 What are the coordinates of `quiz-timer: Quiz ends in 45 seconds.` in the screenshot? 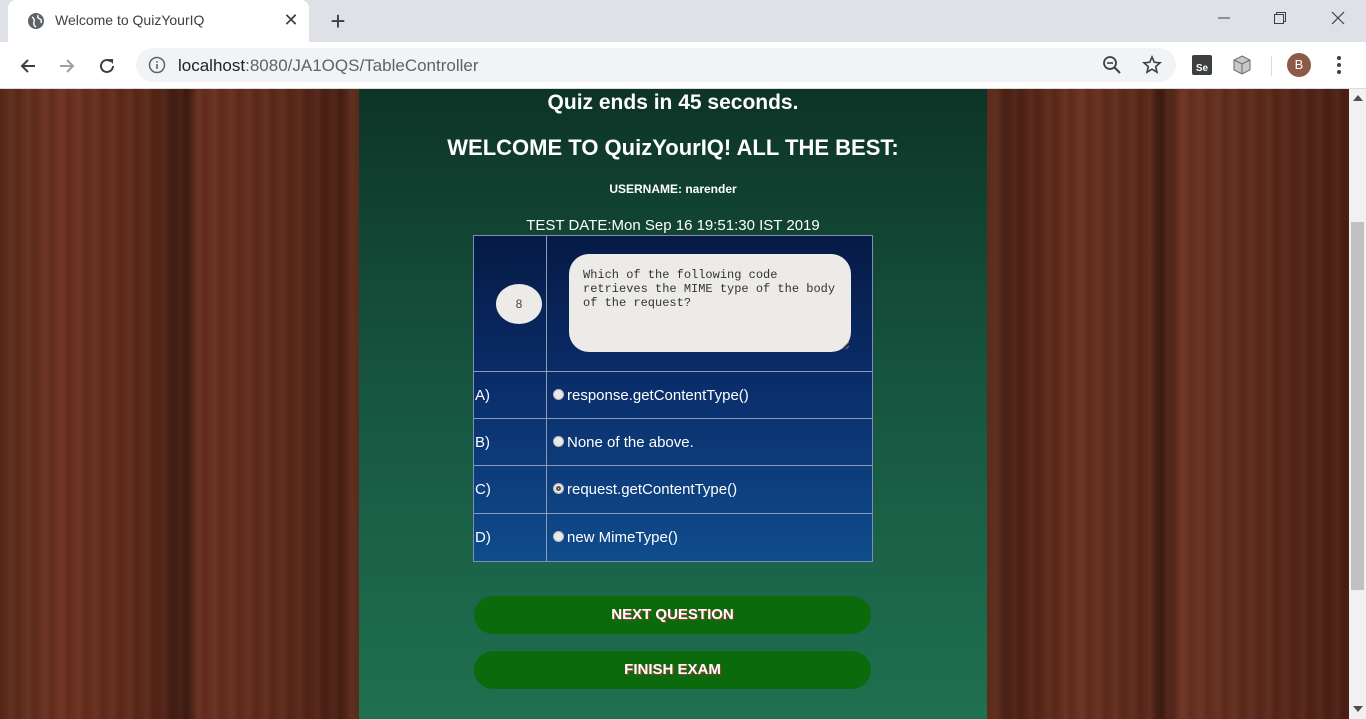 It's located at (673, 102).